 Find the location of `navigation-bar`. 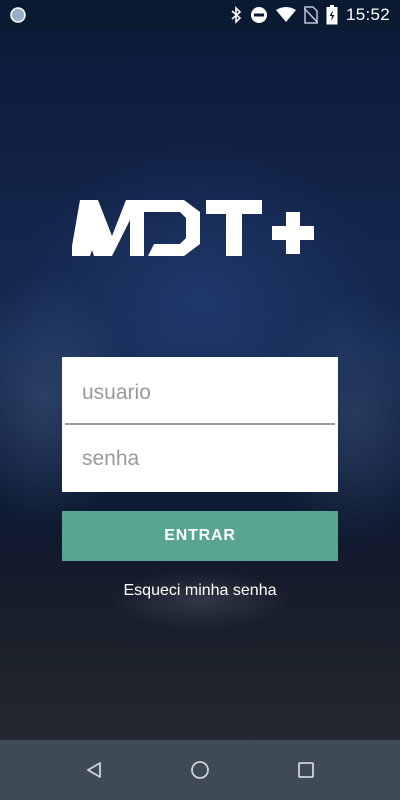

navigation-bar is located at coordinates (200, 770).